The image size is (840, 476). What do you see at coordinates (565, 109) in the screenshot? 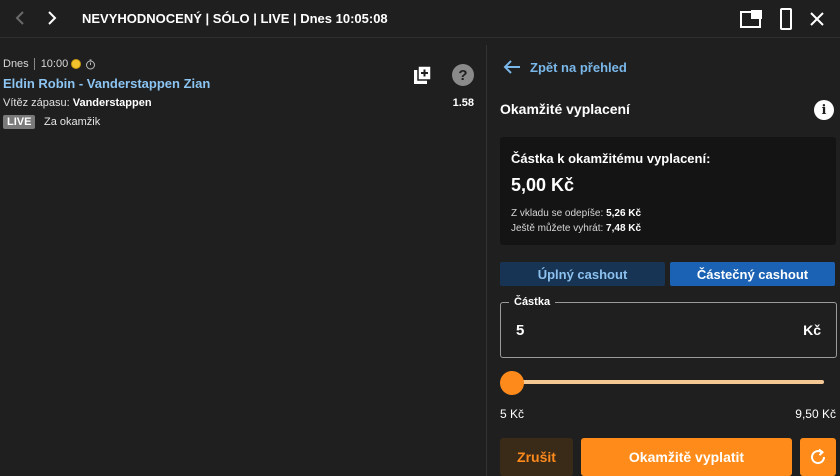
I see `panel-title: Okamžité vyplacení` at bounding box center [565, 109].